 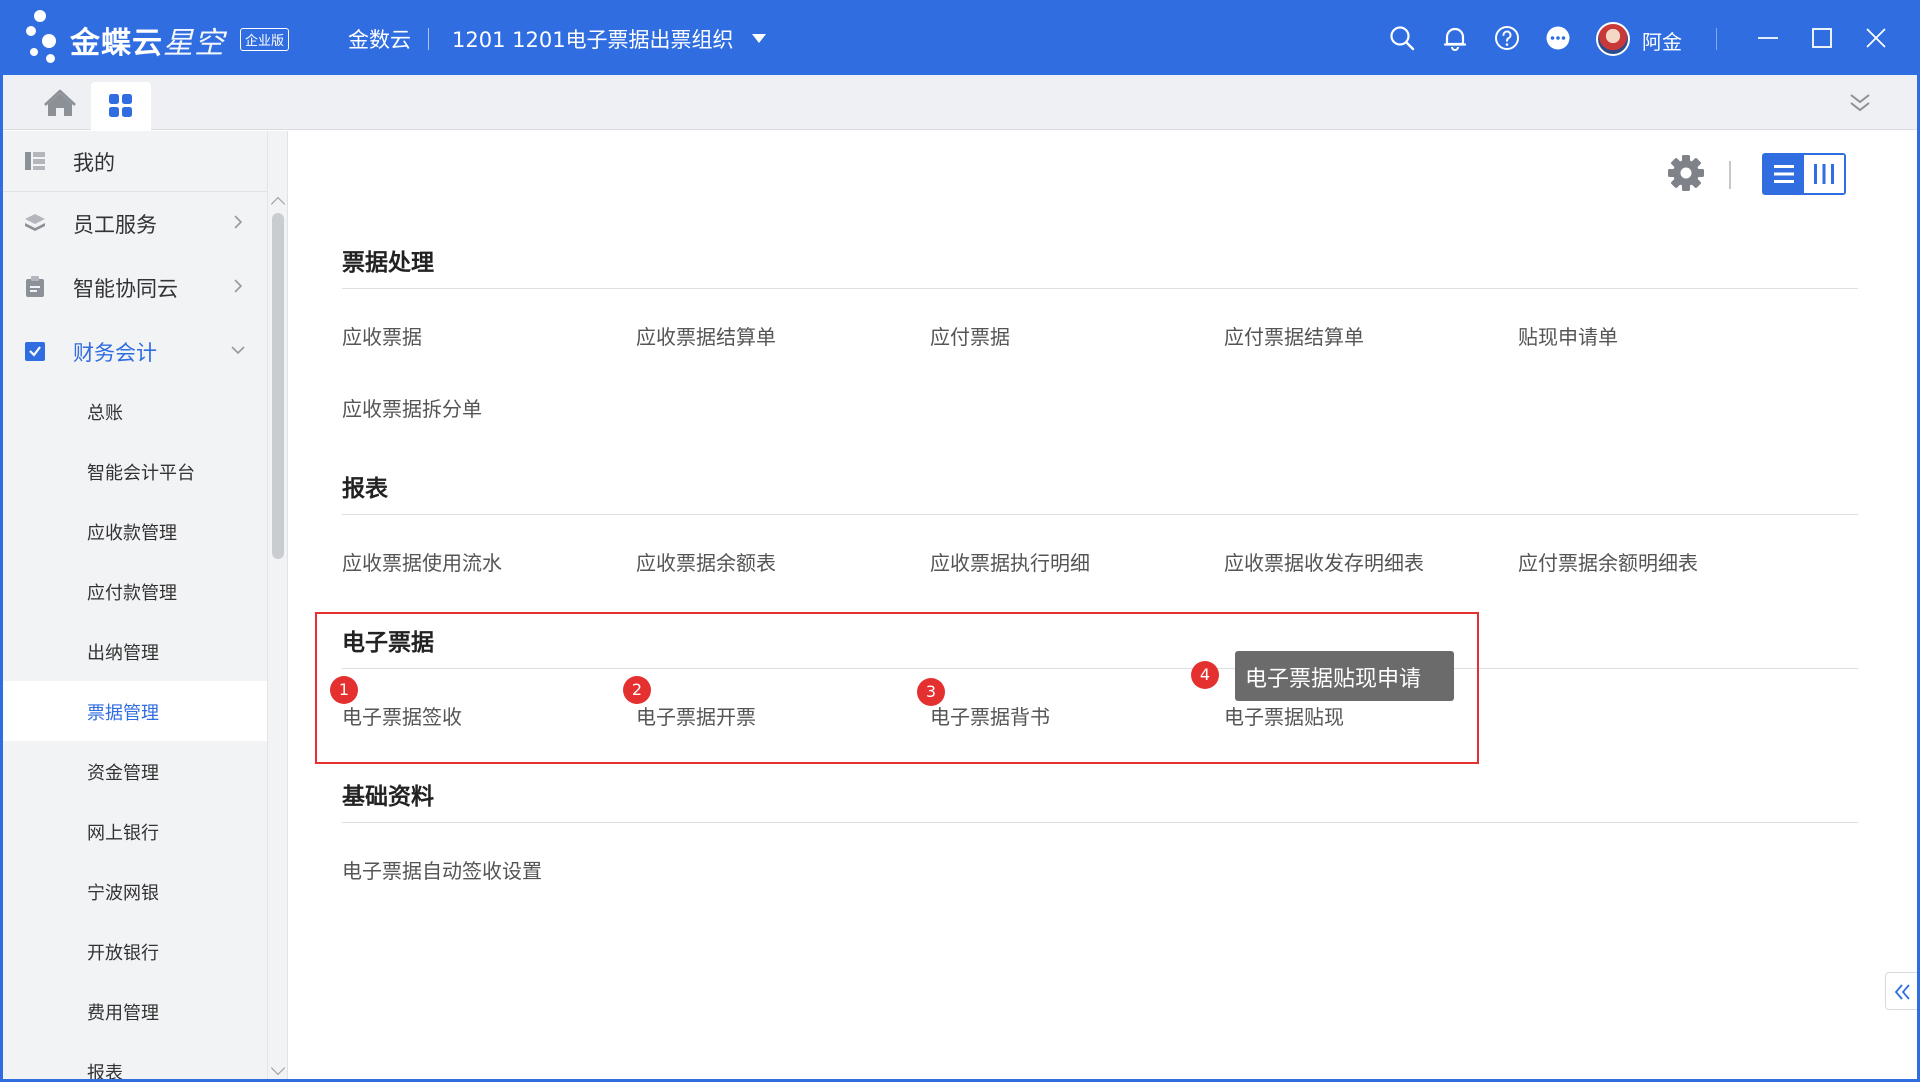 What do you see at coordinates (1608, 561) in the screenshot?
I see `link-payable-balance-detail: 应付票据余额明细表` at bounding box center [1608, 561].